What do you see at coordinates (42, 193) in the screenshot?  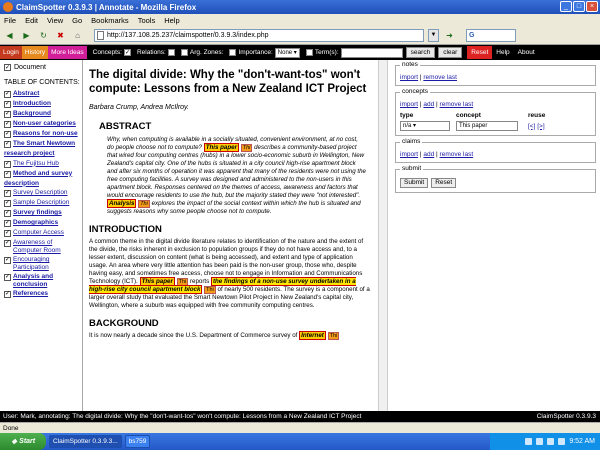 I see `toc-item-survey-description: ✓ Survey Description` at bounding box center [42, 193].